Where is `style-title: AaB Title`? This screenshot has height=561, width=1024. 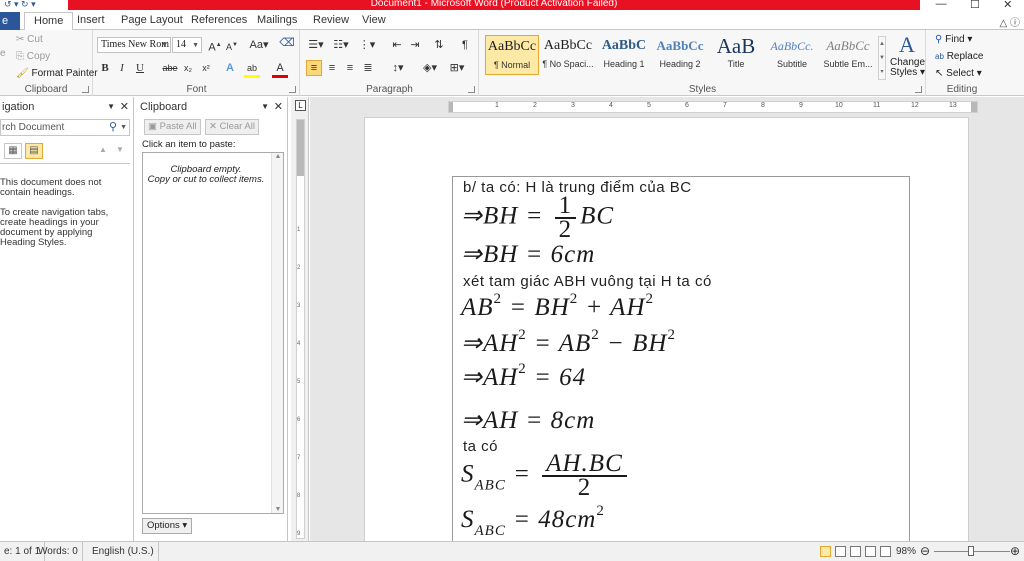
style-title: AaB Title is located at coordinates (736, 55).